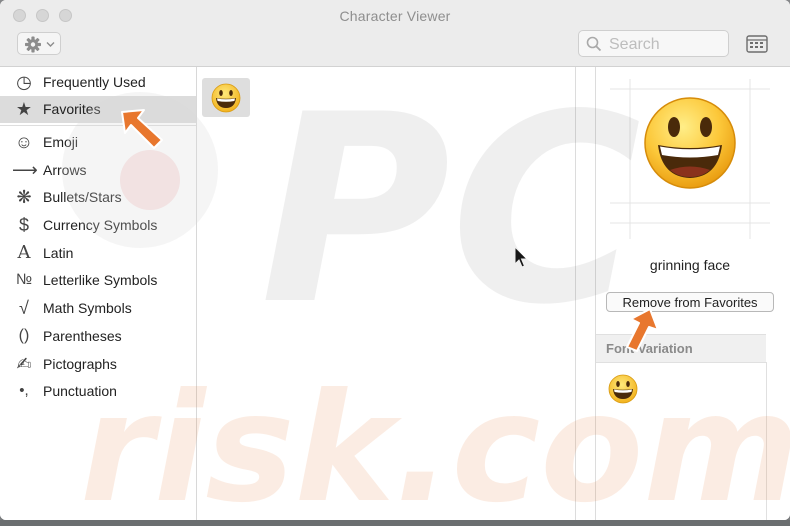 This screenshot has height=526, width=790. What do you see at coordinates (82, 197) in the screenshot?
I see `sidebar-item-label: Bullets/Stars` at bounding box center [82, 197].